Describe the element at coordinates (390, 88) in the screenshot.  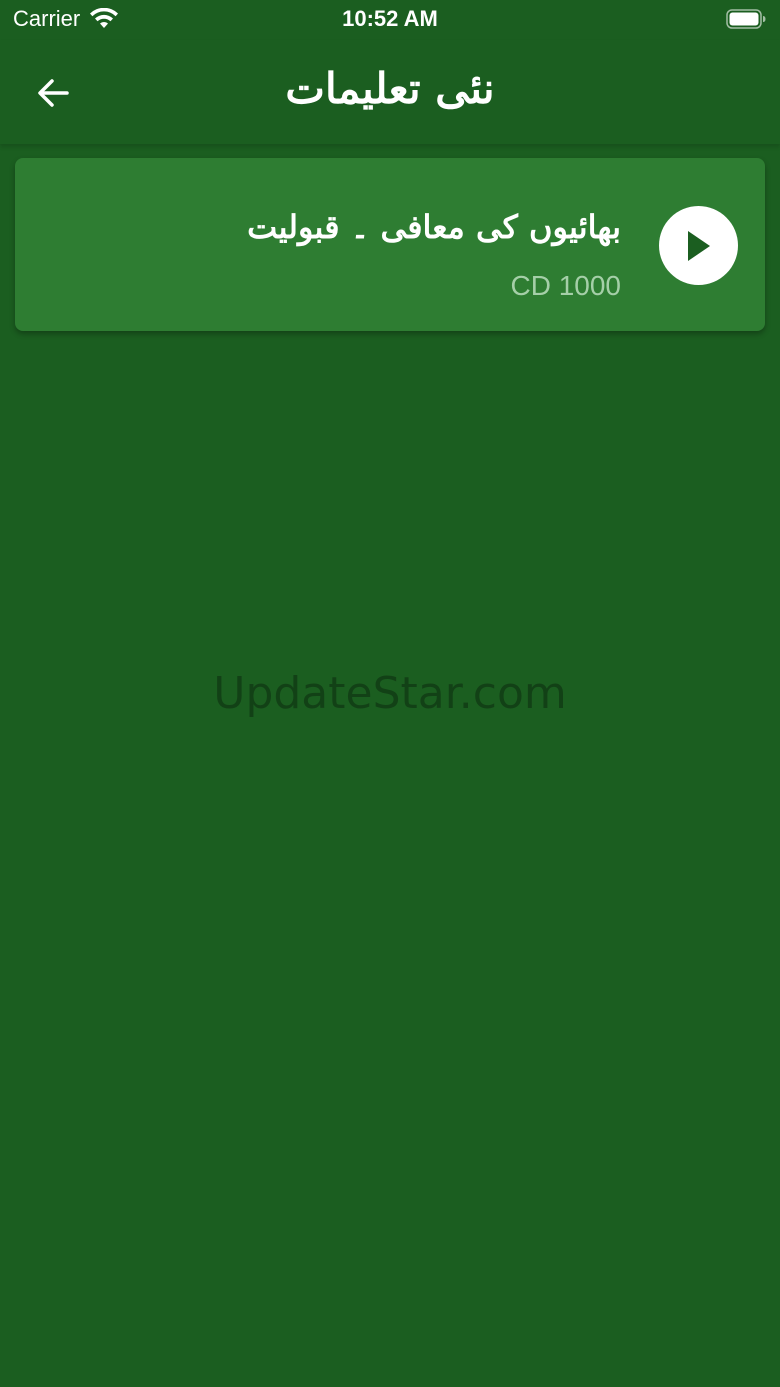
I see `page-title: نئی تعلیمات` at that location.